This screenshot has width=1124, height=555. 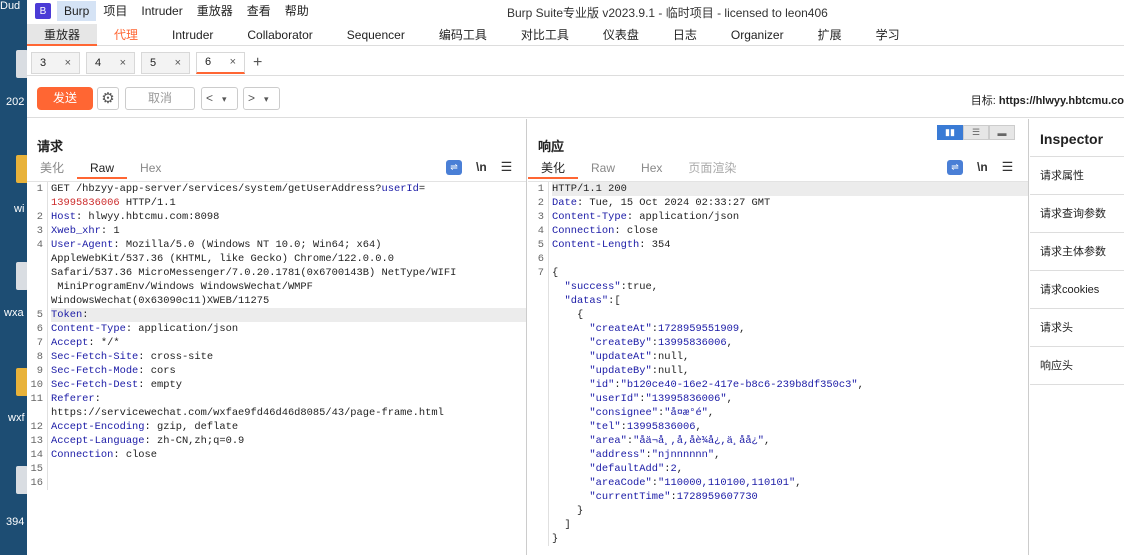 What do you see at coordinates (276, 371) in the screenshot?
I see `code-line: 9 Sec-Fetch-Mode: cors` at bounding box center [276, 371].